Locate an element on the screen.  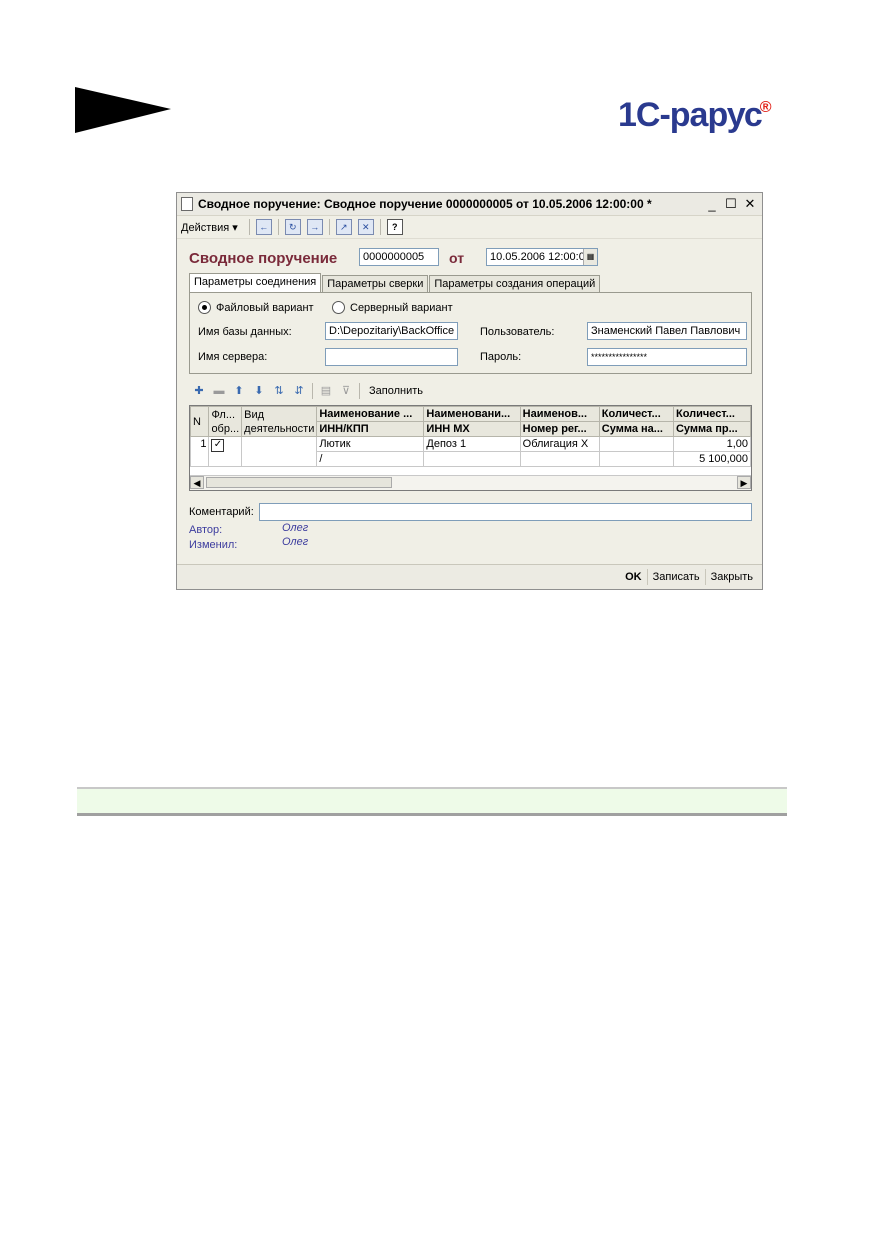
calendar-icon: ▦ is located at coordinates (590, 257).